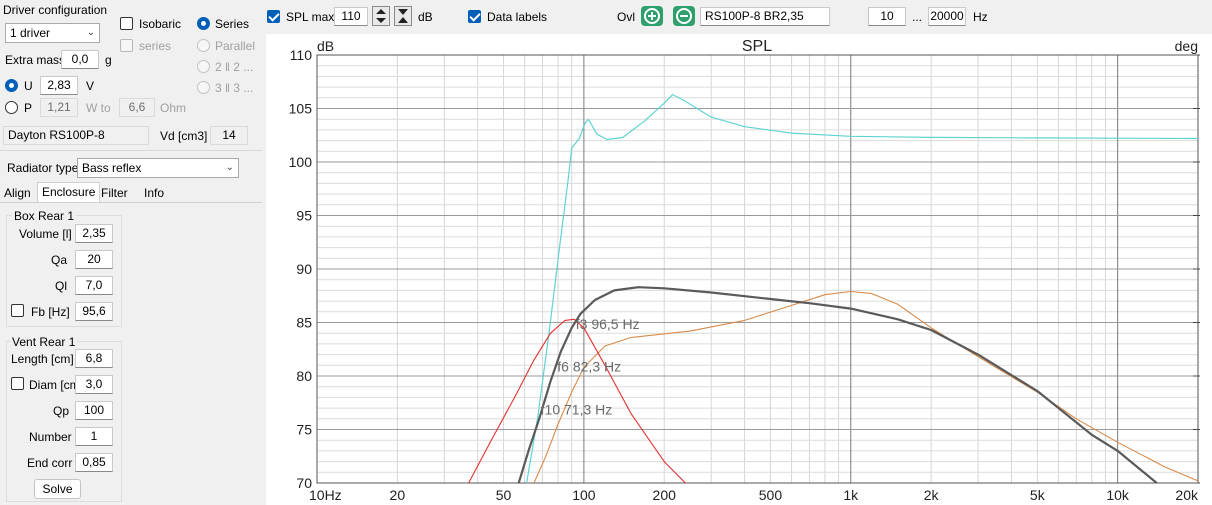  I want to click on db-unit: dB, so click(425, 17).